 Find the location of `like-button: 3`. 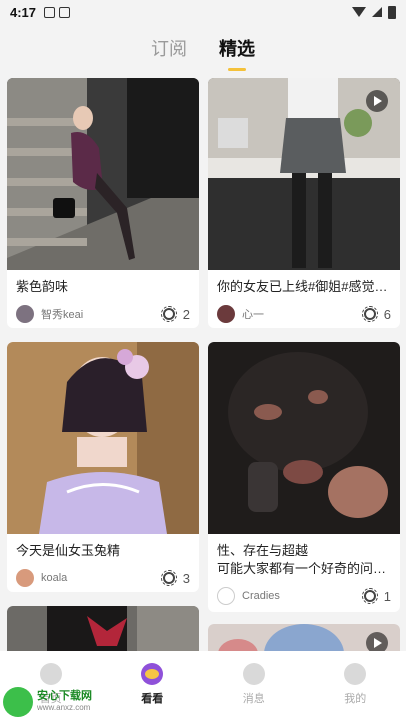

like-button: 3 is located at coordinates (175, 578).